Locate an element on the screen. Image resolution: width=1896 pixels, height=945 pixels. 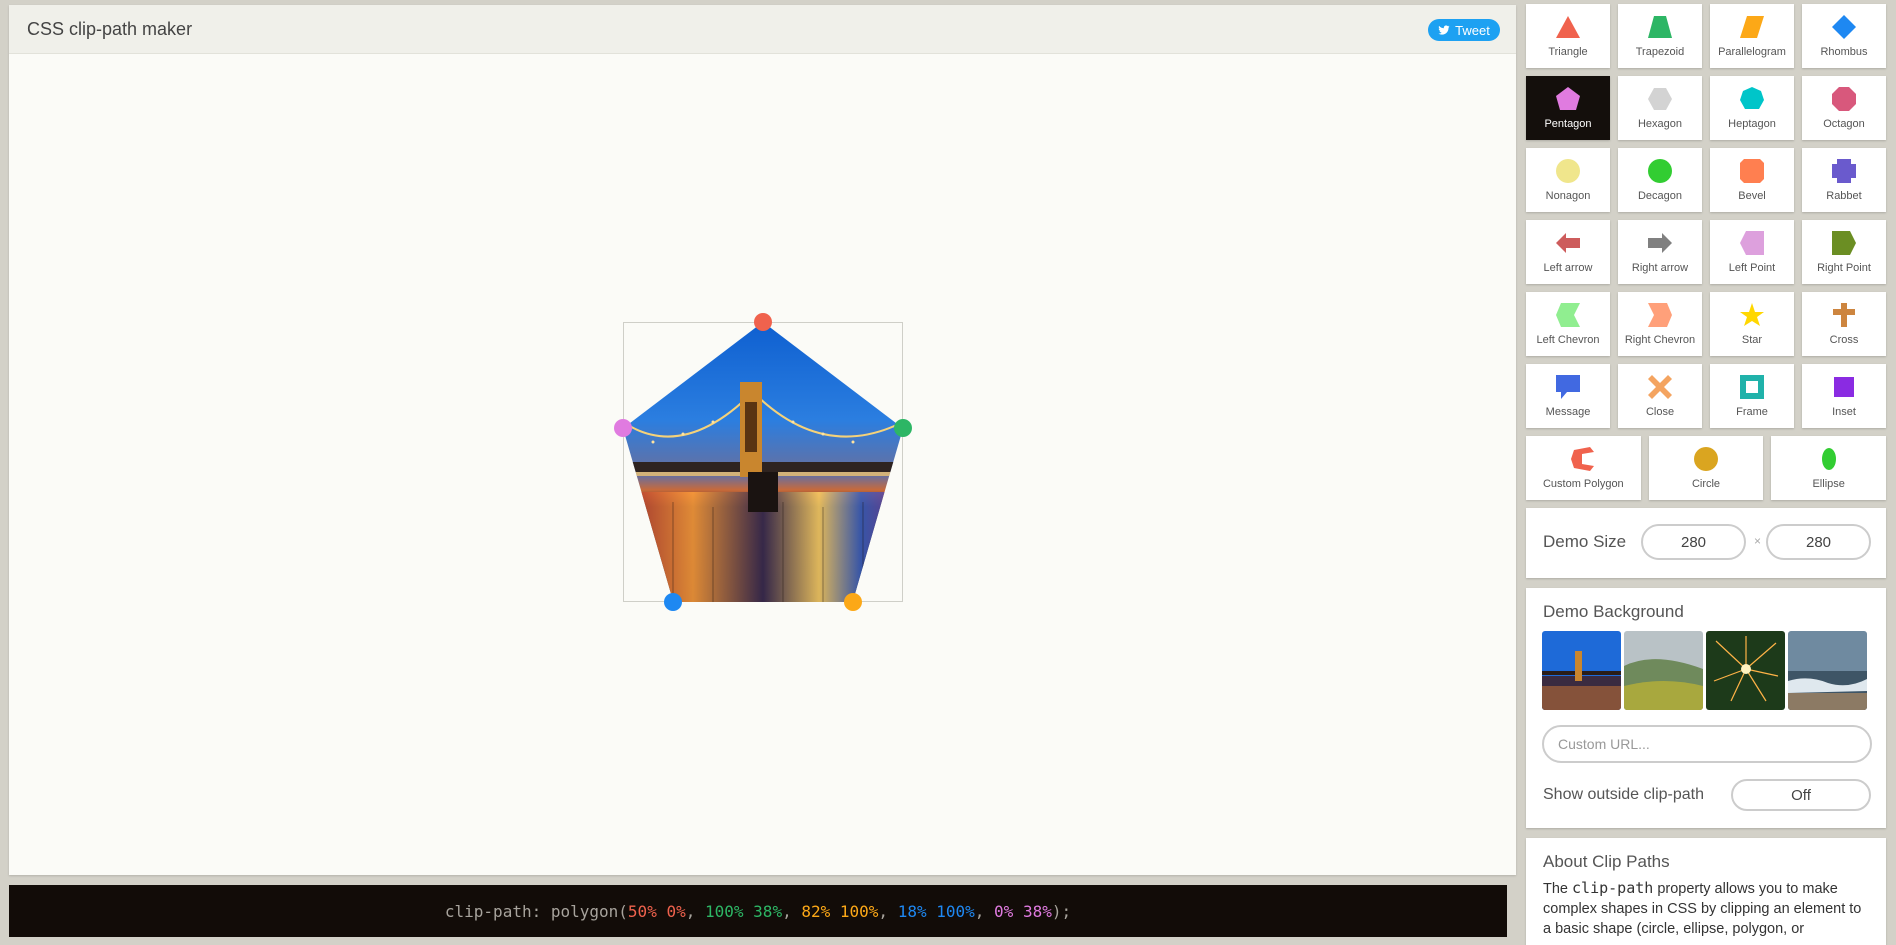
bevel-icon is located at coordinates (1752, 171).